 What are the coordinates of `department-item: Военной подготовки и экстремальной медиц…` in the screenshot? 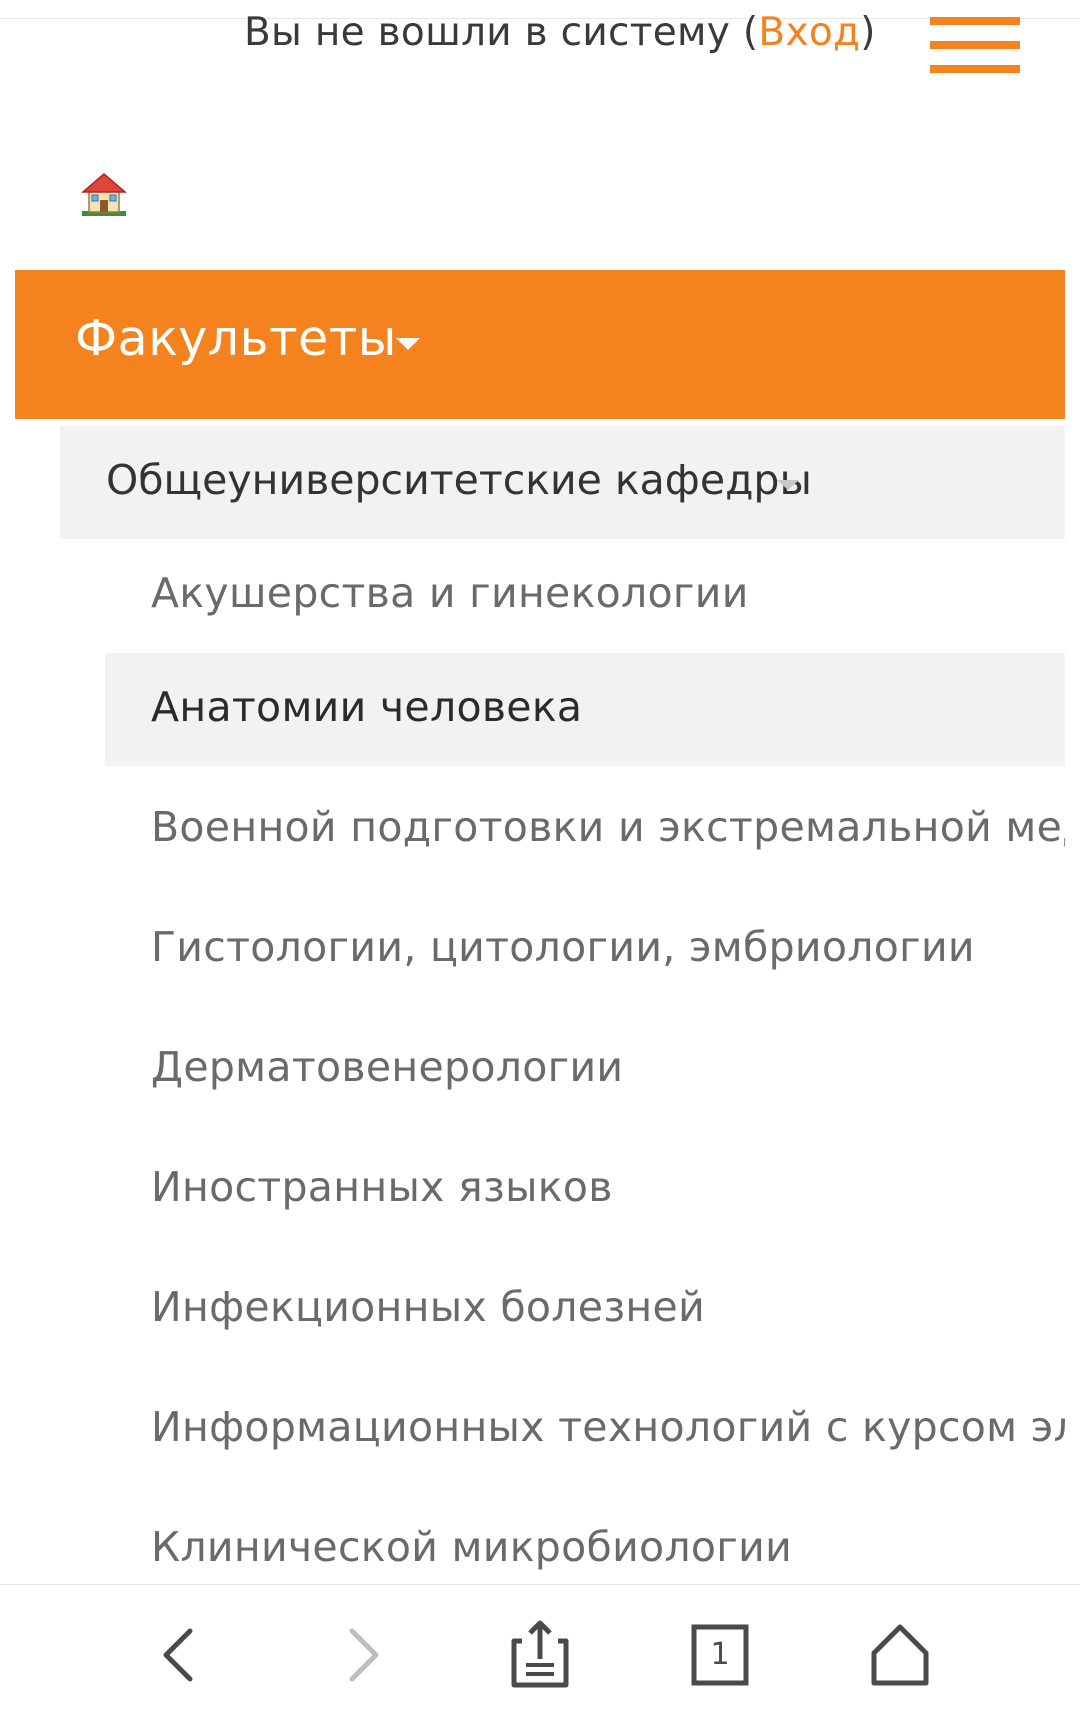 It's located at (585, 829).